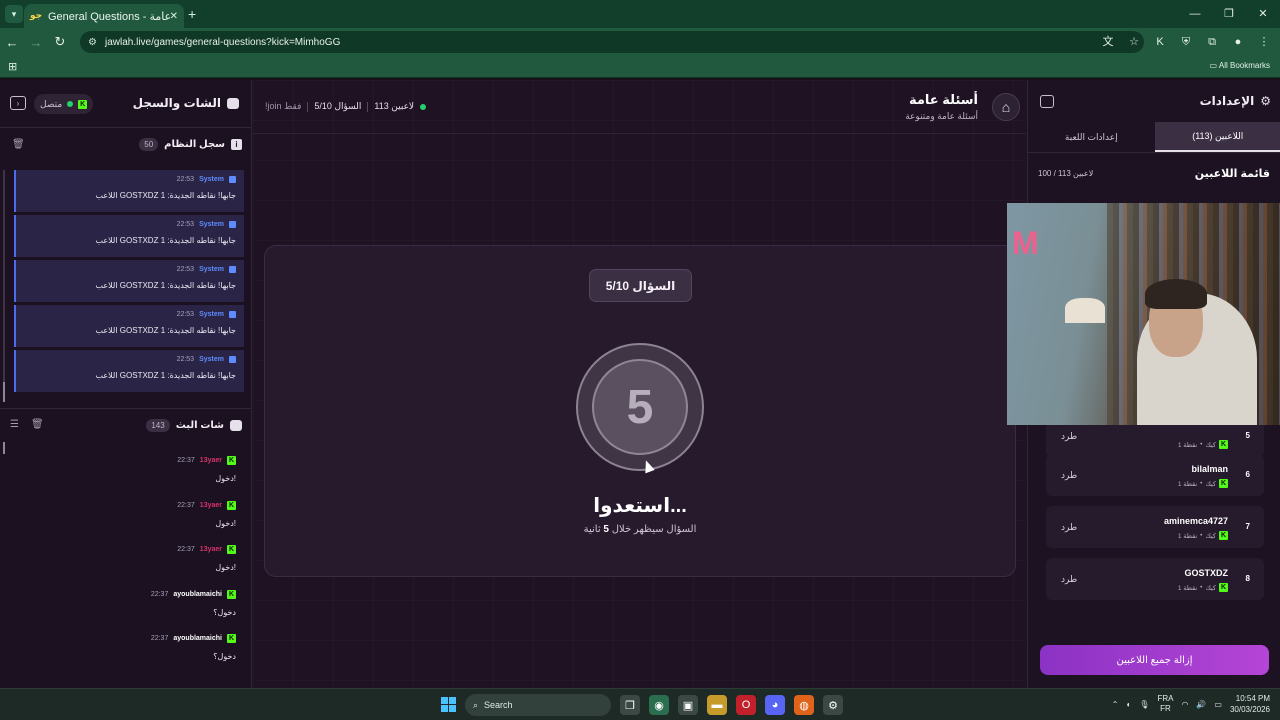  What do you see at coordinates (833, 705) in the screenshot?
I see `settings-app-icon: ⚙` at bounding box center [833, 705].